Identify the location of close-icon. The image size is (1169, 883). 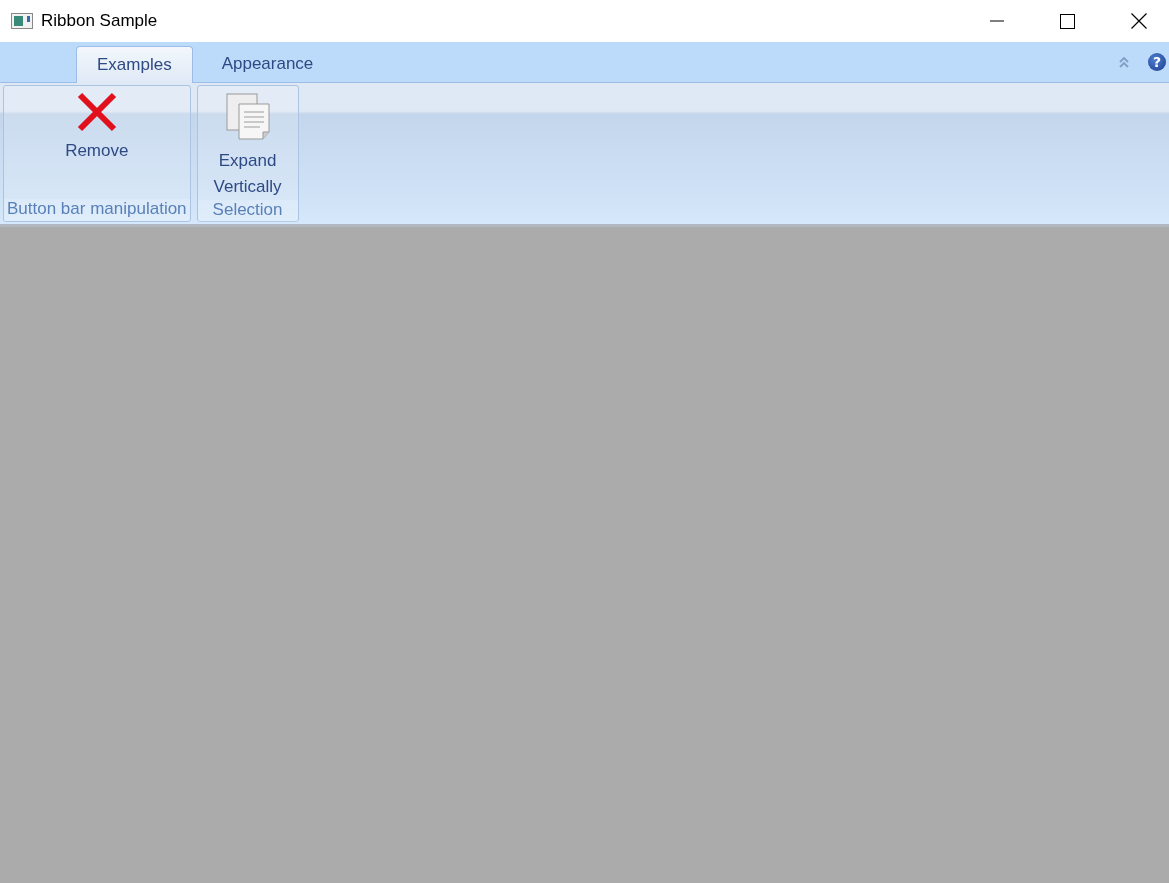
(1139, 21).